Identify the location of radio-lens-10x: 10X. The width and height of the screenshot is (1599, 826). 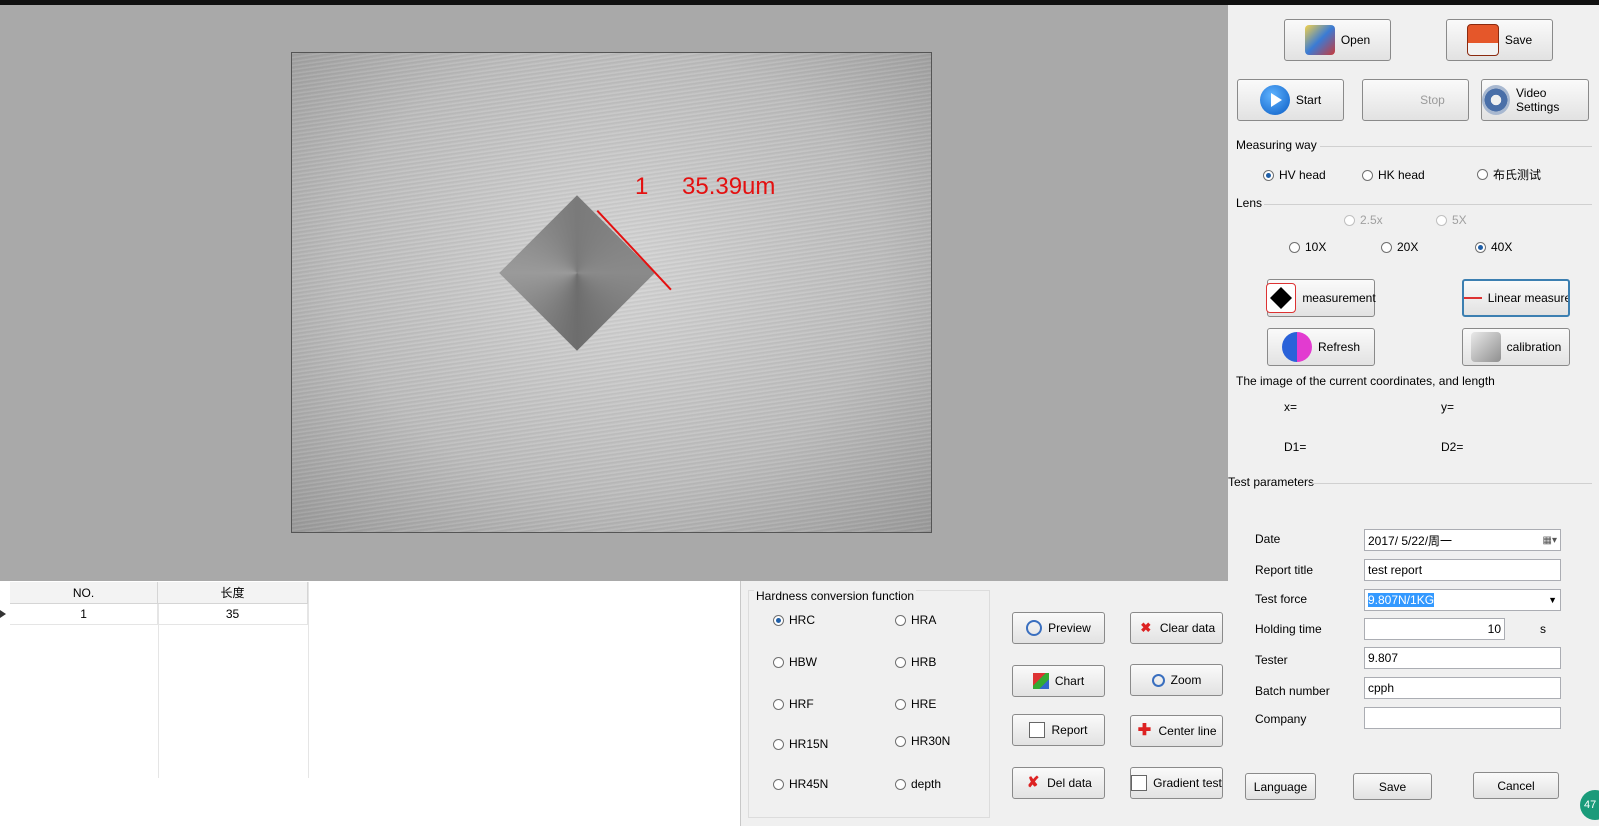
(1307, 247).